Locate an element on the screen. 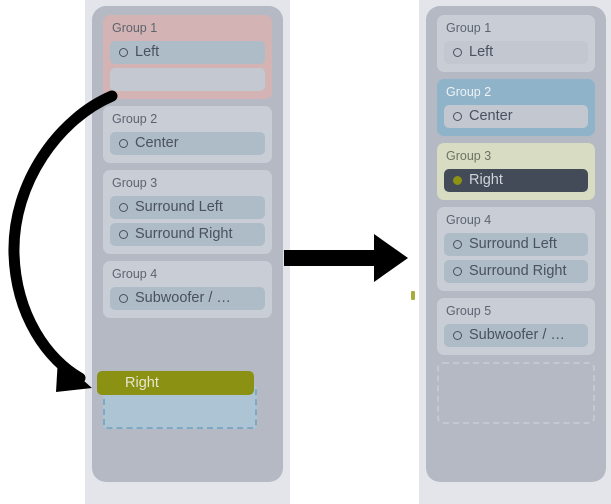 This screenshot has height=504, width=611. group-card-group-3: Group 3 Right is located at coordinates (516, 171).